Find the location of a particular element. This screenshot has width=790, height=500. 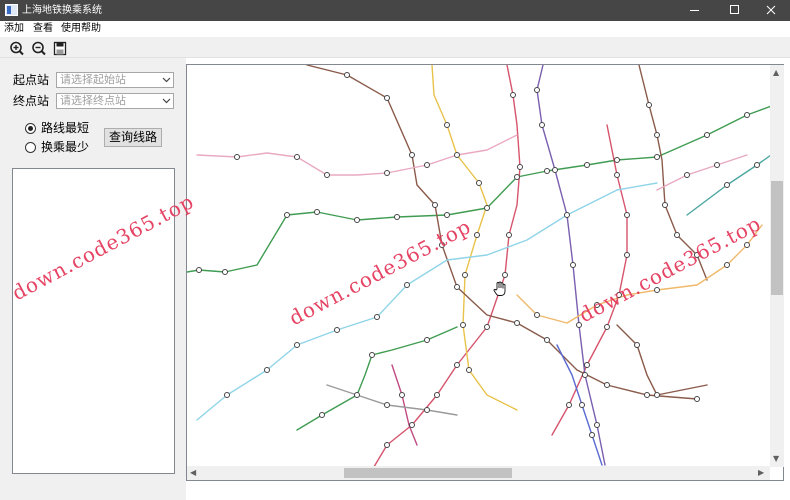

menu-bar: 添加 查看 使用帮助 is located at coordinates (395, 29).